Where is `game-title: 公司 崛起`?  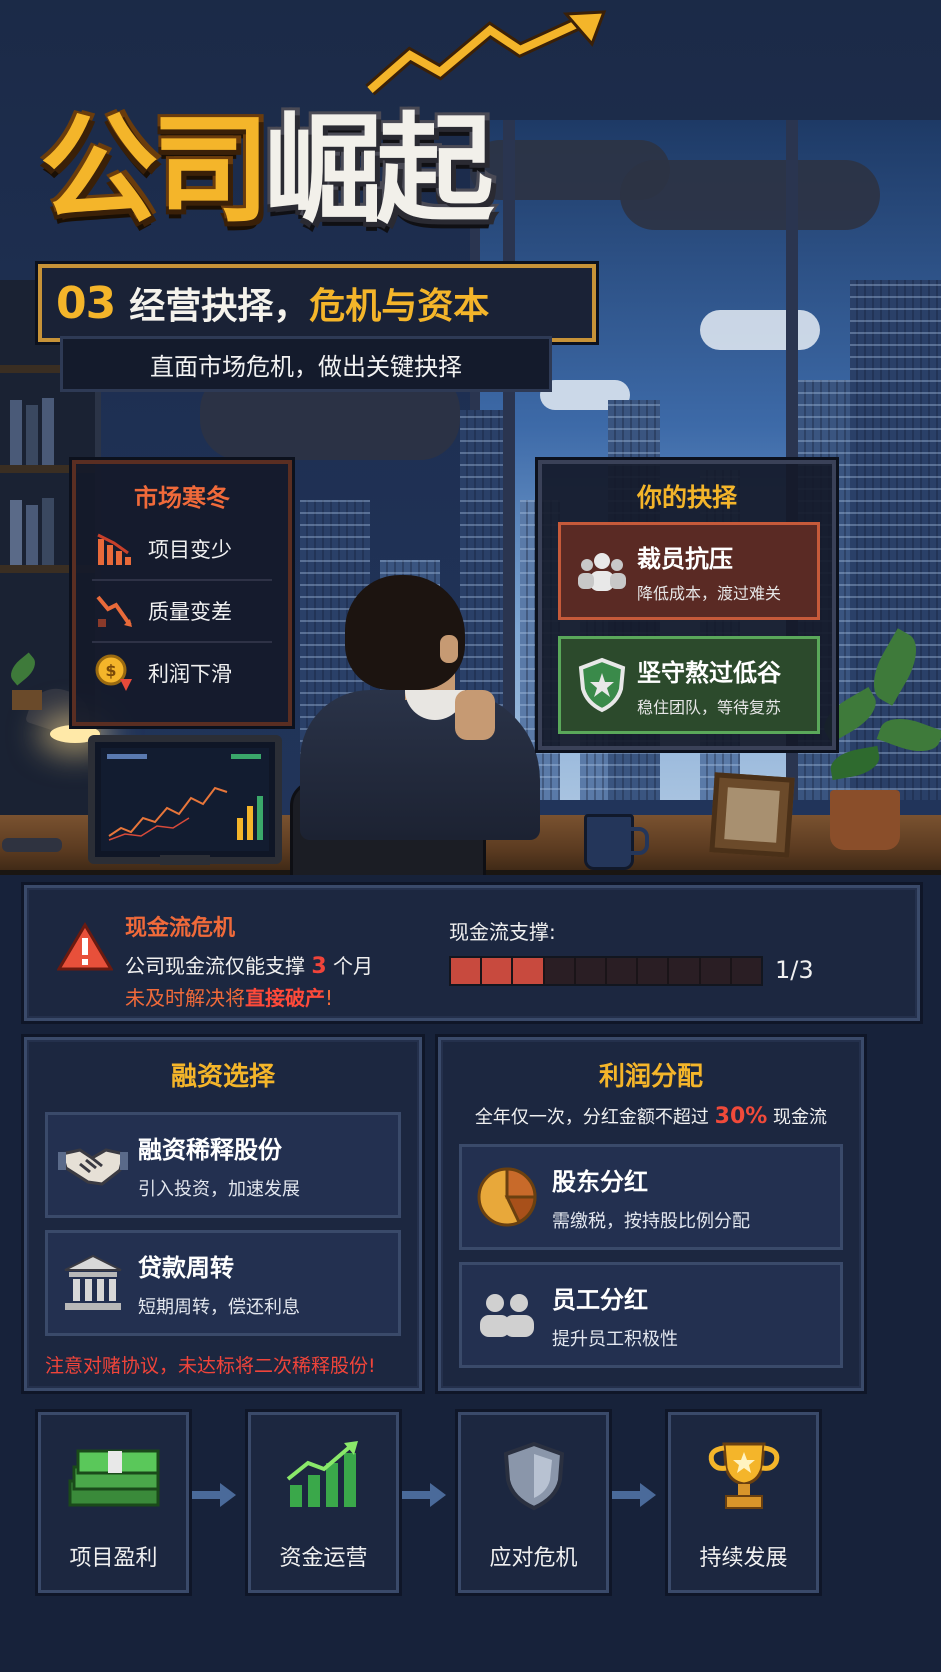
game-title: 公司 崛起 is located at coordinates (267, 170).